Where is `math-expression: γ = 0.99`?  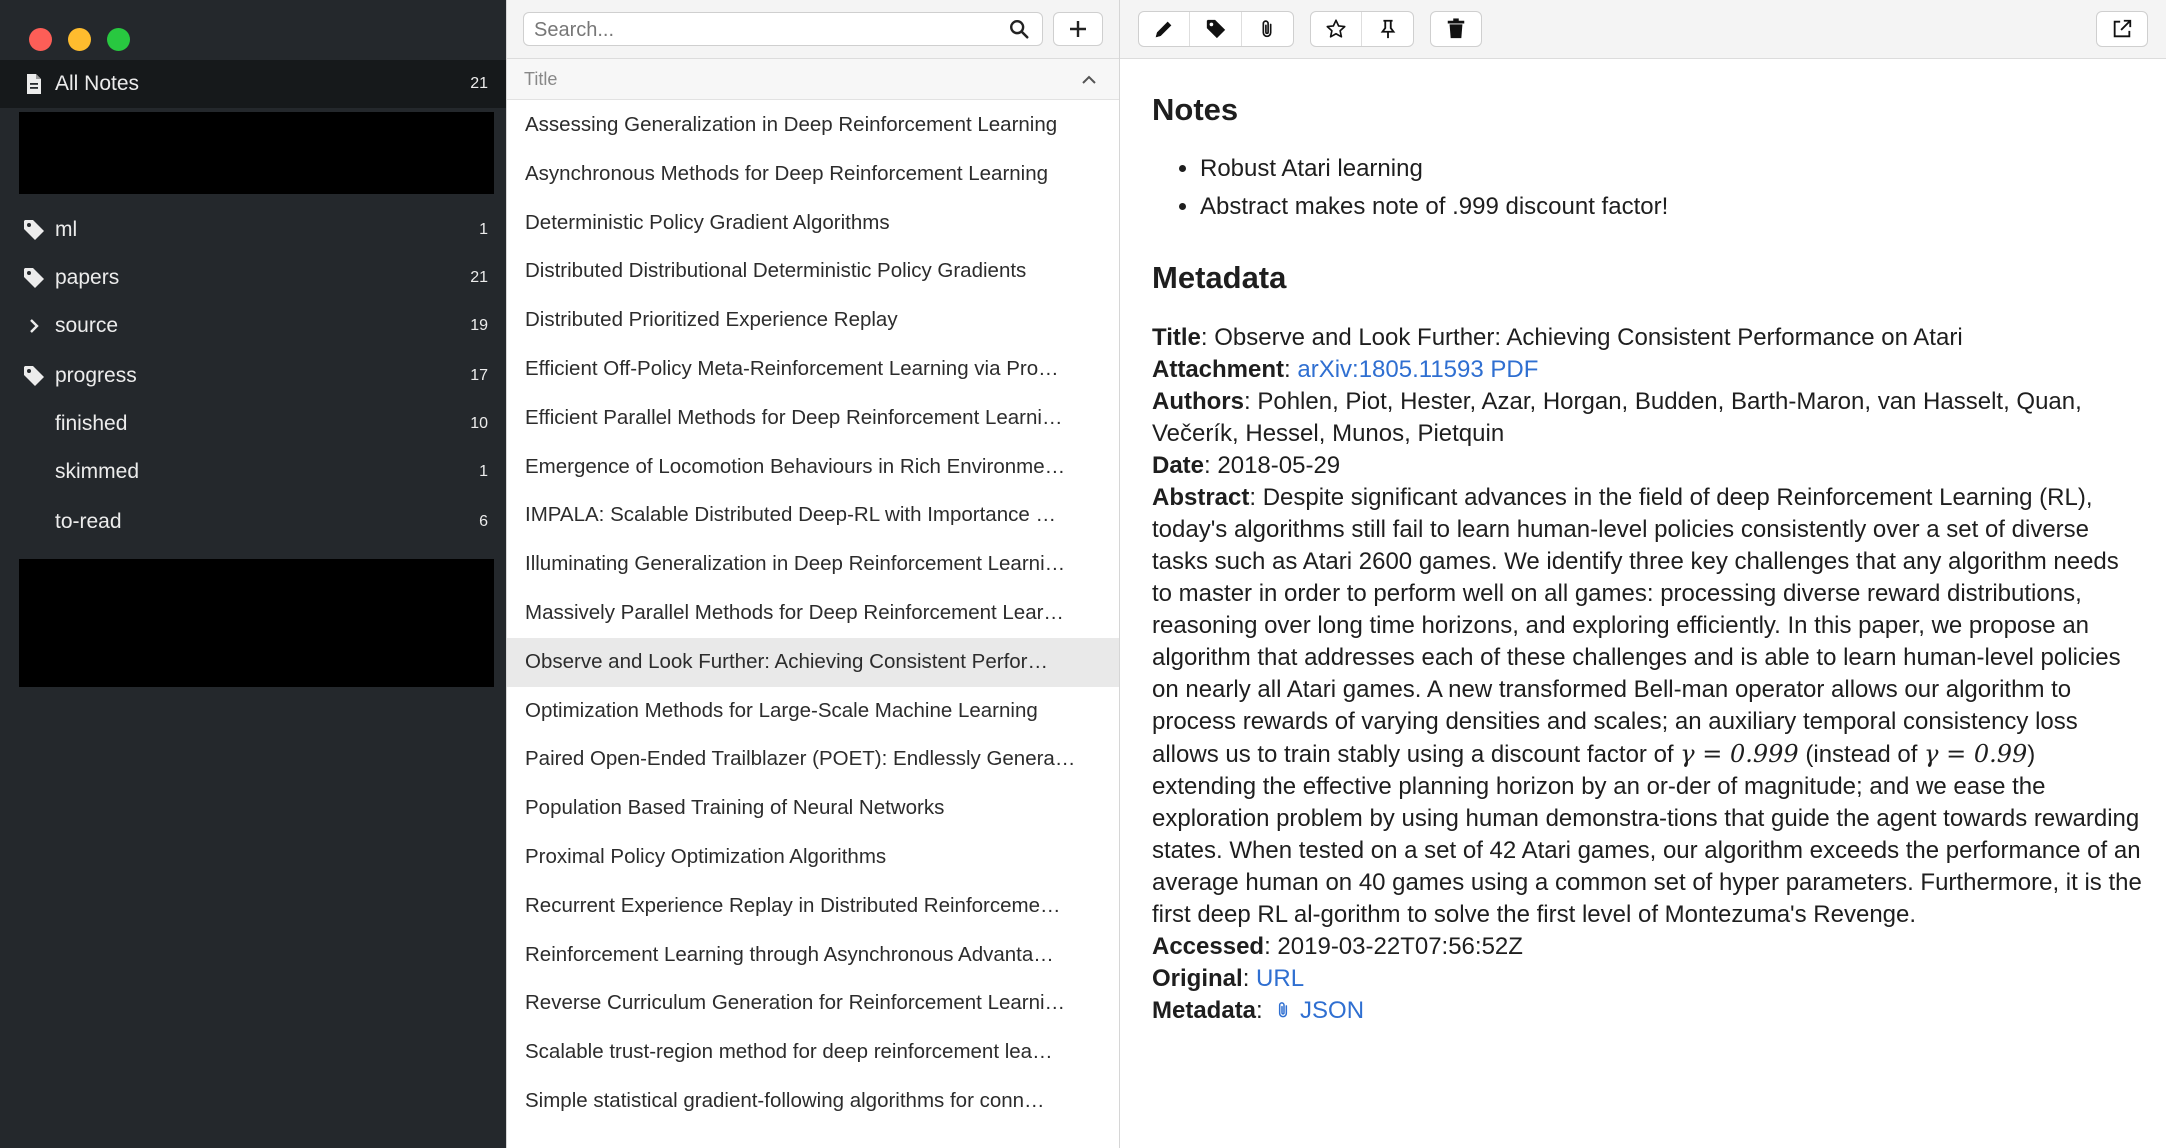 math-expression: γ = 0.99 is located at coordinates (1976, 754).